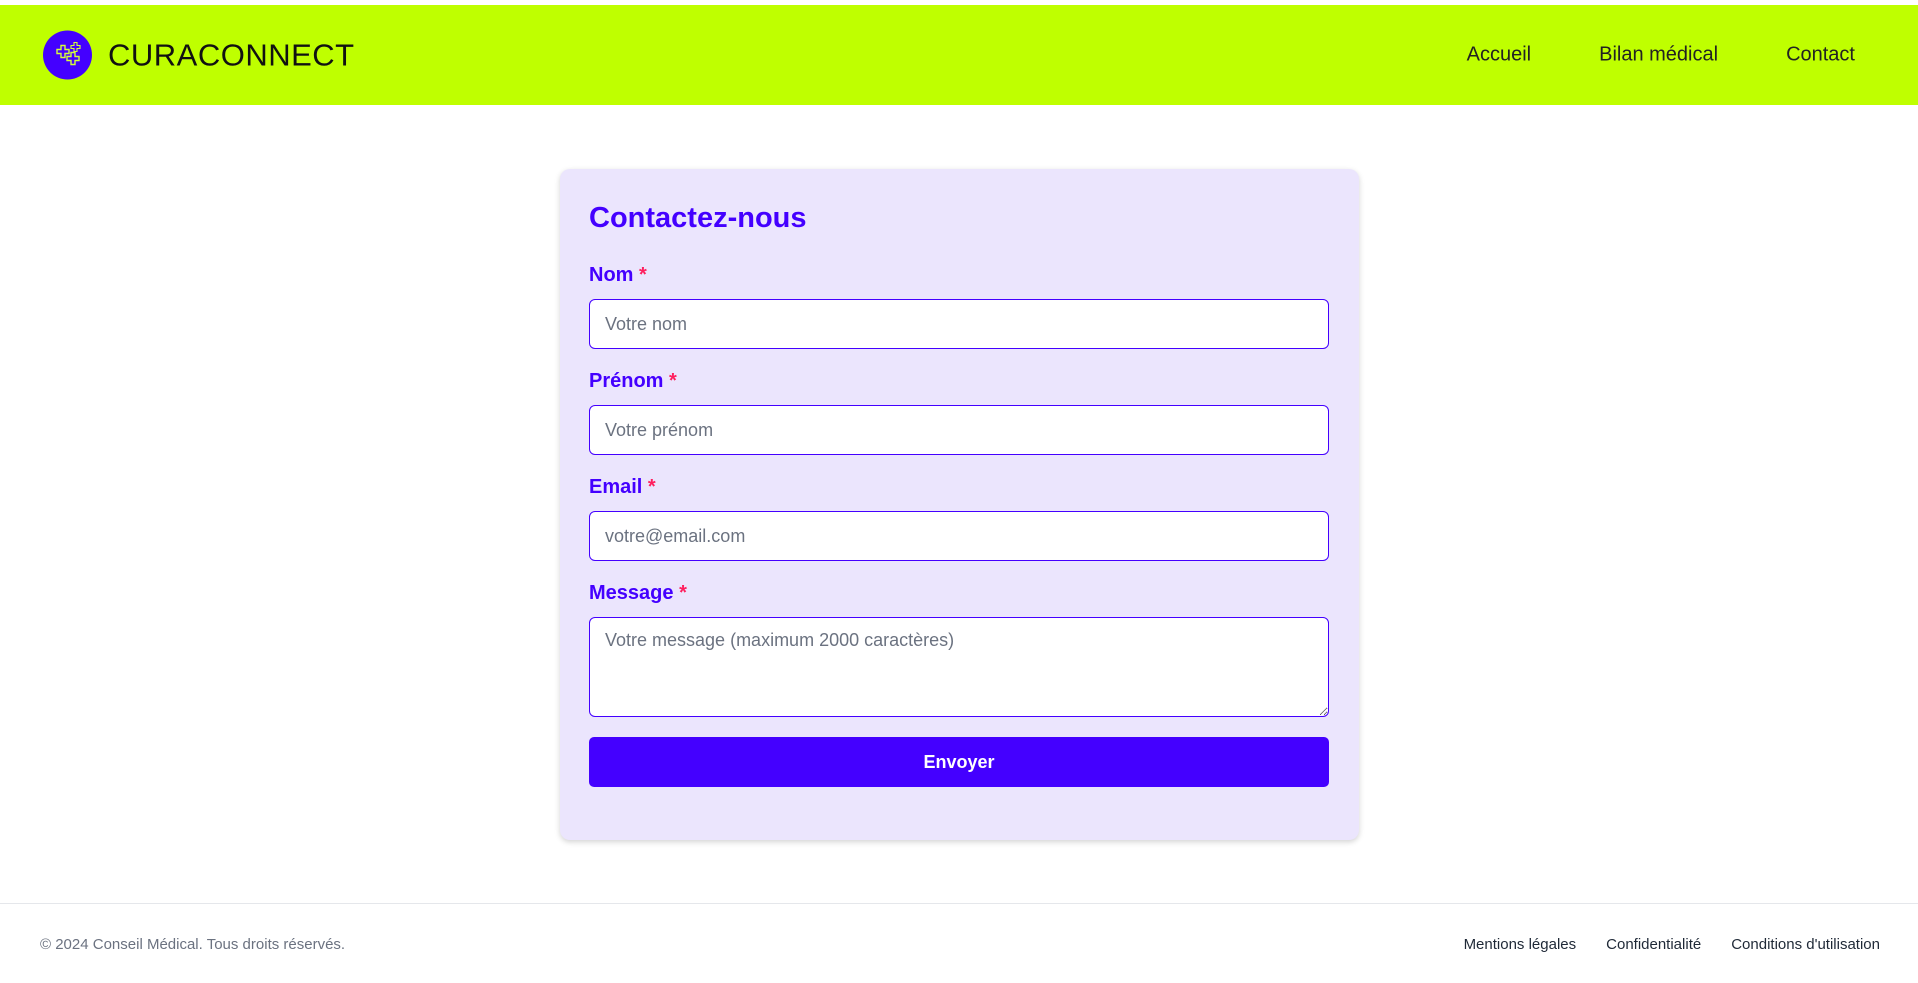 The width and height of the screenshot is (1918, 983). Describe the element at coordinates (959, 762) in the screenshot. I see `submit-button: Envoyer` at that location.